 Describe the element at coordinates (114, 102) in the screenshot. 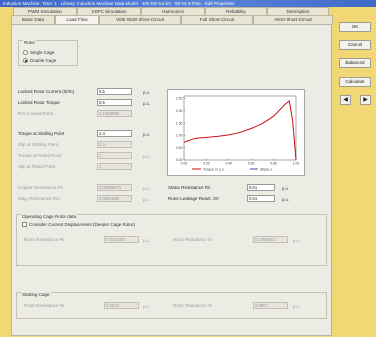

I see `locked-rotor-torque-input: 0.5` at that location.